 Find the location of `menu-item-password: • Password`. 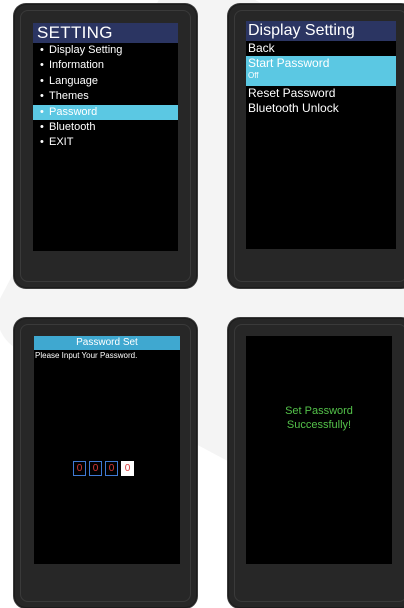

menu-item-password: • Password is located at coordinates (105, 112).